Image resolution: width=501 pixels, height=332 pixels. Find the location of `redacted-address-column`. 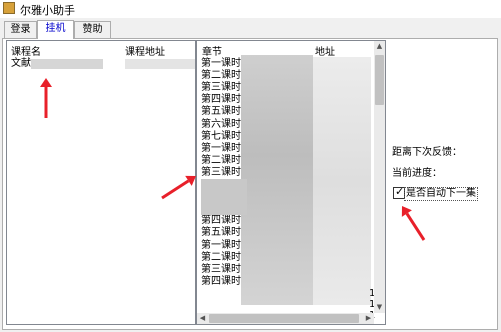

redacted-address-column is located at coordinates (342, 181).